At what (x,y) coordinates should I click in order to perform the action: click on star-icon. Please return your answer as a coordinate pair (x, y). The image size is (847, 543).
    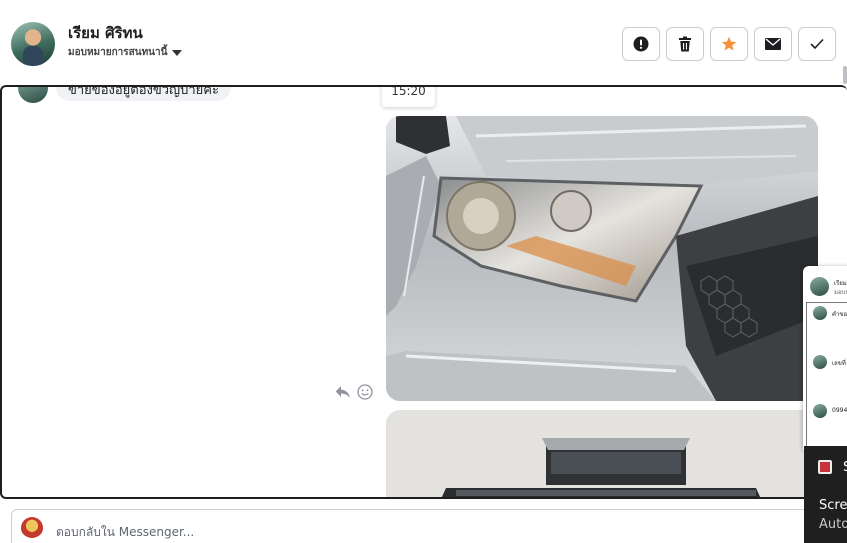
    Looking at the image, I should click on (729, 43).